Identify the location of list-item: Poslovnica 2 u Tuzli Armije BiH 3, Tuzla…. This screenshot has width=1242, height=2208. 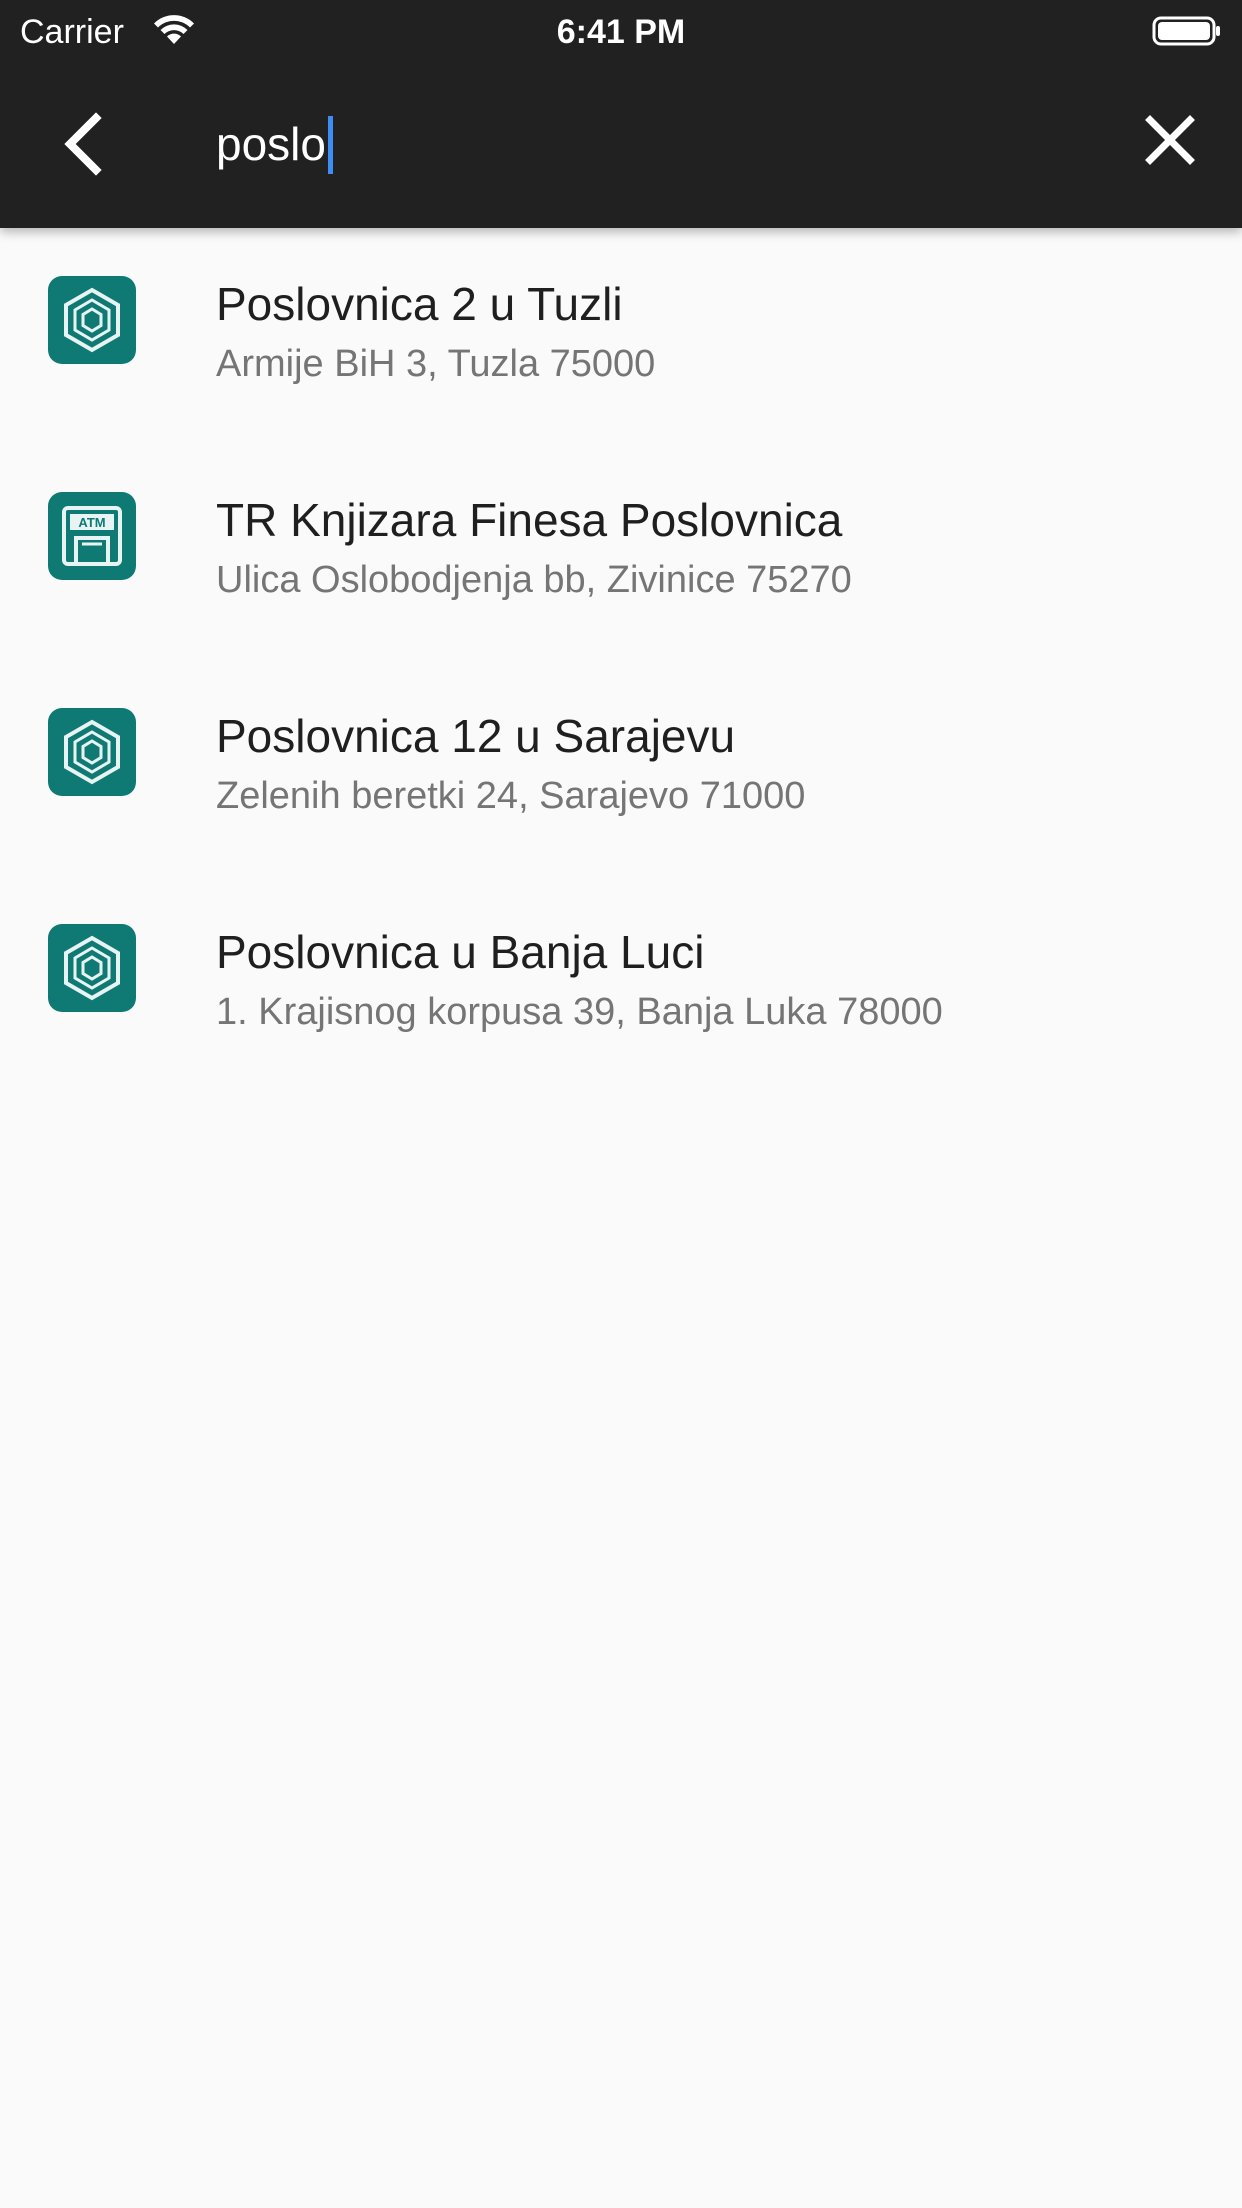
(621, 336).